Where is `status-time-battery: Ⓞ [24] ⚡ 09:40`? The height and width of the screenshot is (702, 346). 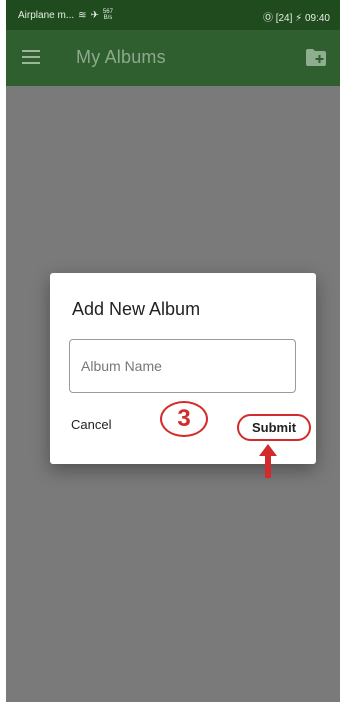
status-time-battery: Ⓞ [24] ⚡ 09:40 is located at coordinates (296, 18).